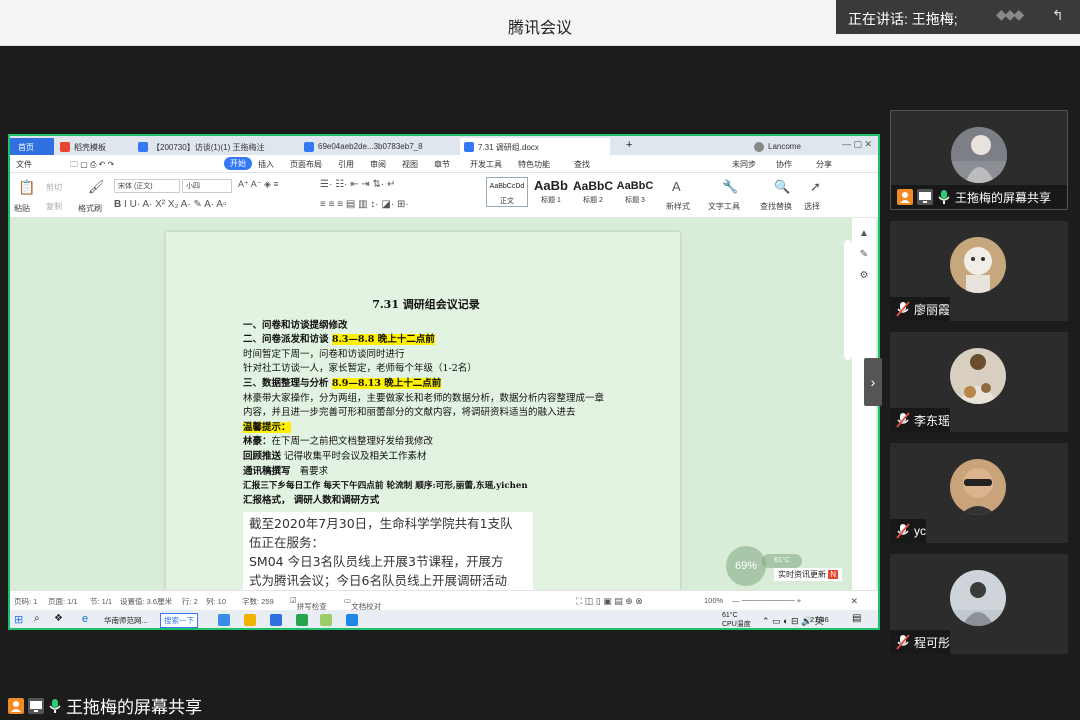 This screenshot has height=720, width=1080. I want to click on snippet-line: 伍正在服务：, so click(287, 542).